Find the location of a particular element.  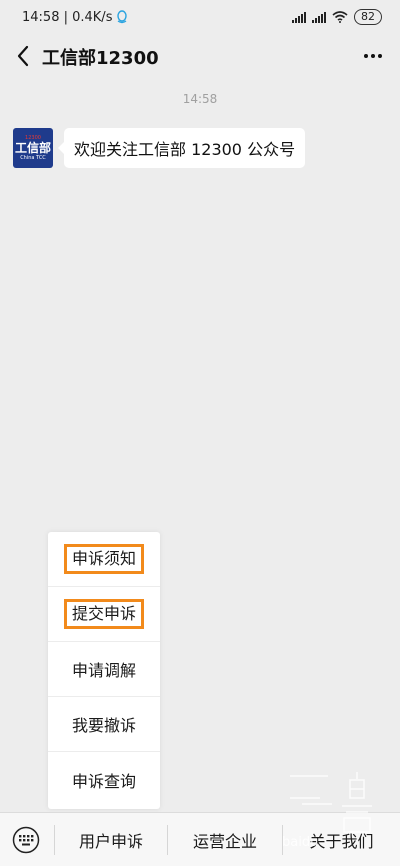

status-left: 14:58 | 0.4K/s is located at coordinates (75, 17).